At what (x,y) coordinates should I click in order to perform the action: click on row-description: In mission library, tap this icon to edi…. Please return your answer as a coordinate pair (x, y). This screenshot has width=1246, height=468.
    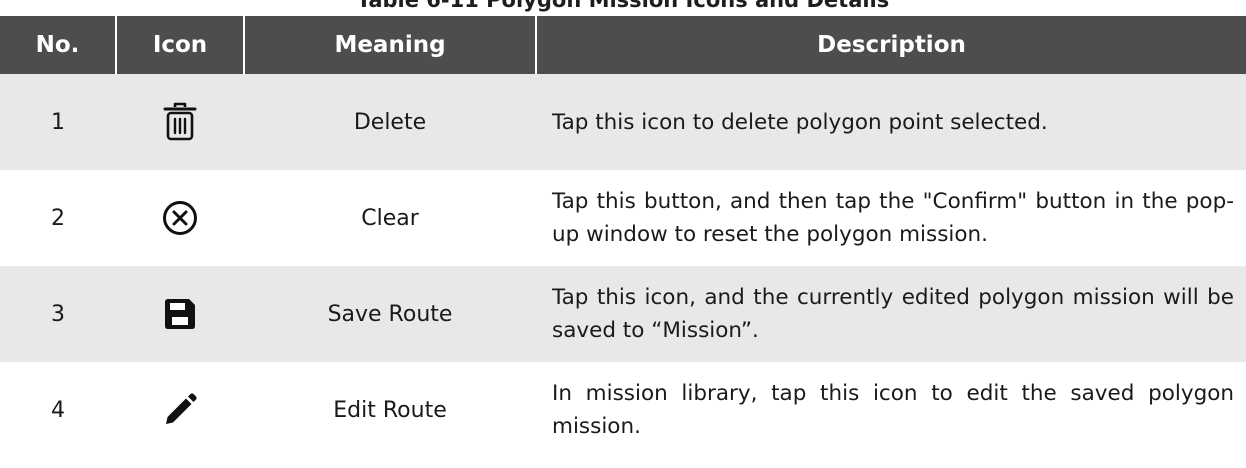
    Looking at the image, I should click on (893, 410).